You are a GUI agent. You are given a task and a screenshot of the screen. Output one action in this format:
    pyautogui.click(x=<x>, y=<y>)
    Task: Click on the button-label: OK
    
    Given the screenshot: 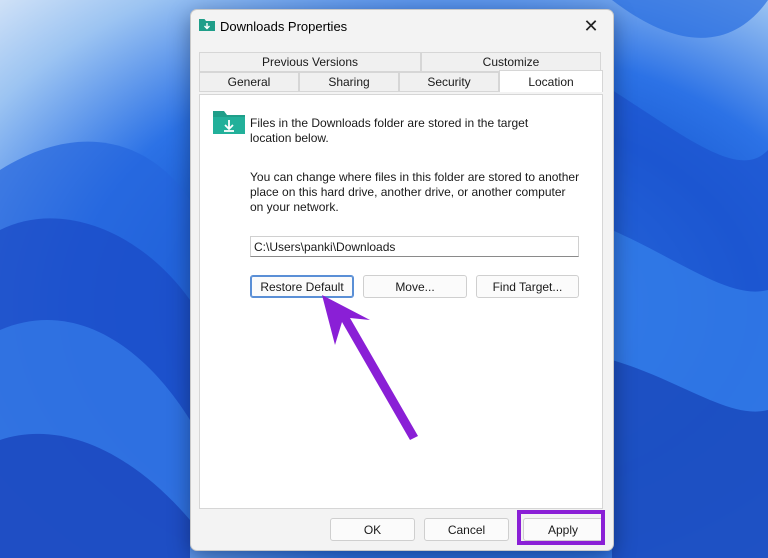 What is the action you would take?
    pyautogui.click(x=372, y=529)
    